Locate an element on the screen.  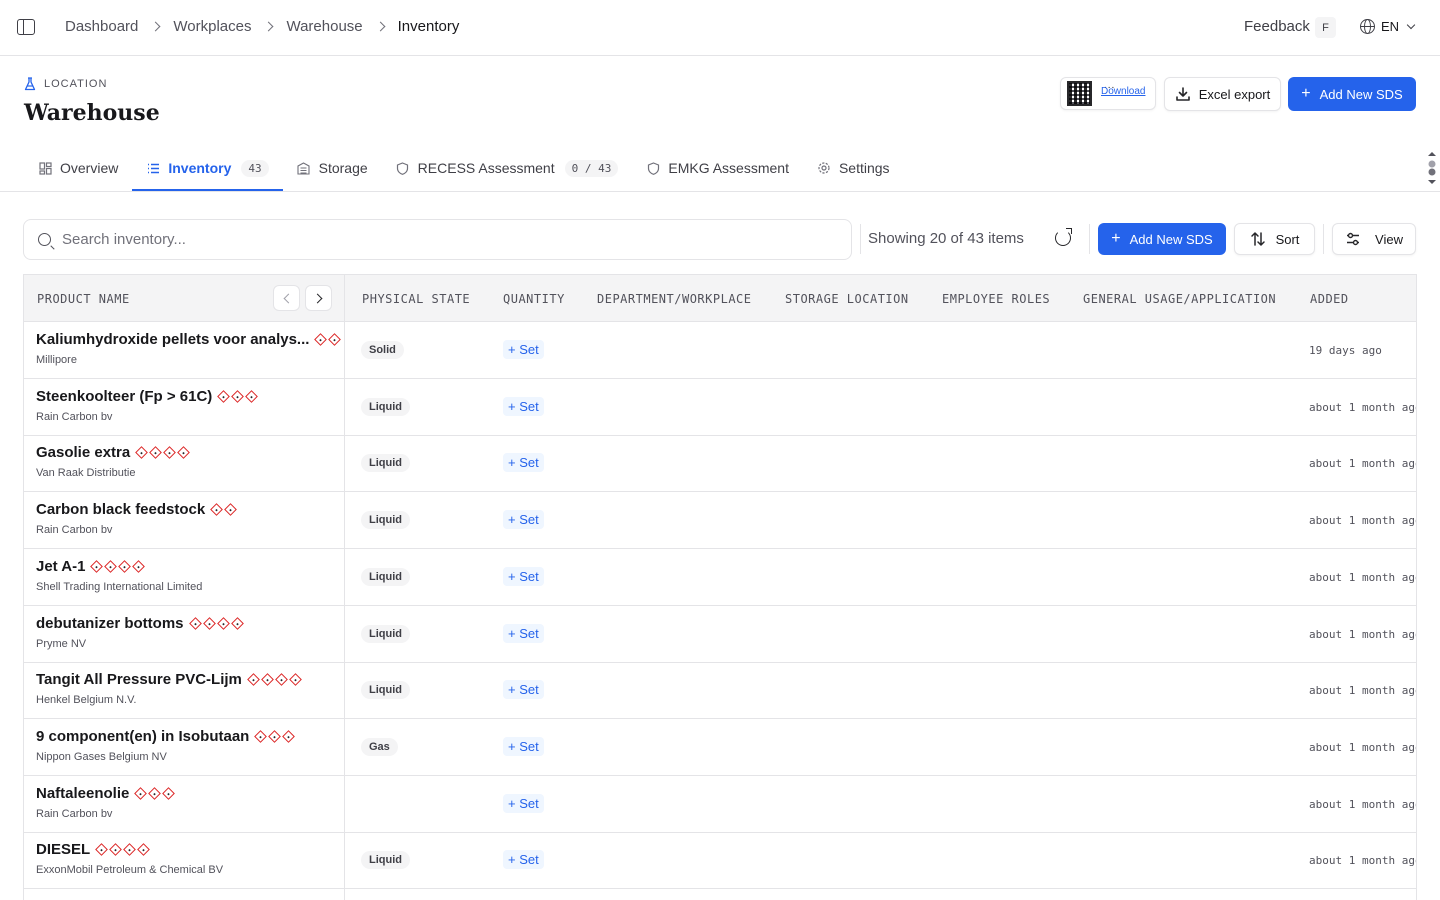
add-new-sds-button: + Add New SDS is located at coordinates (1352, 94).